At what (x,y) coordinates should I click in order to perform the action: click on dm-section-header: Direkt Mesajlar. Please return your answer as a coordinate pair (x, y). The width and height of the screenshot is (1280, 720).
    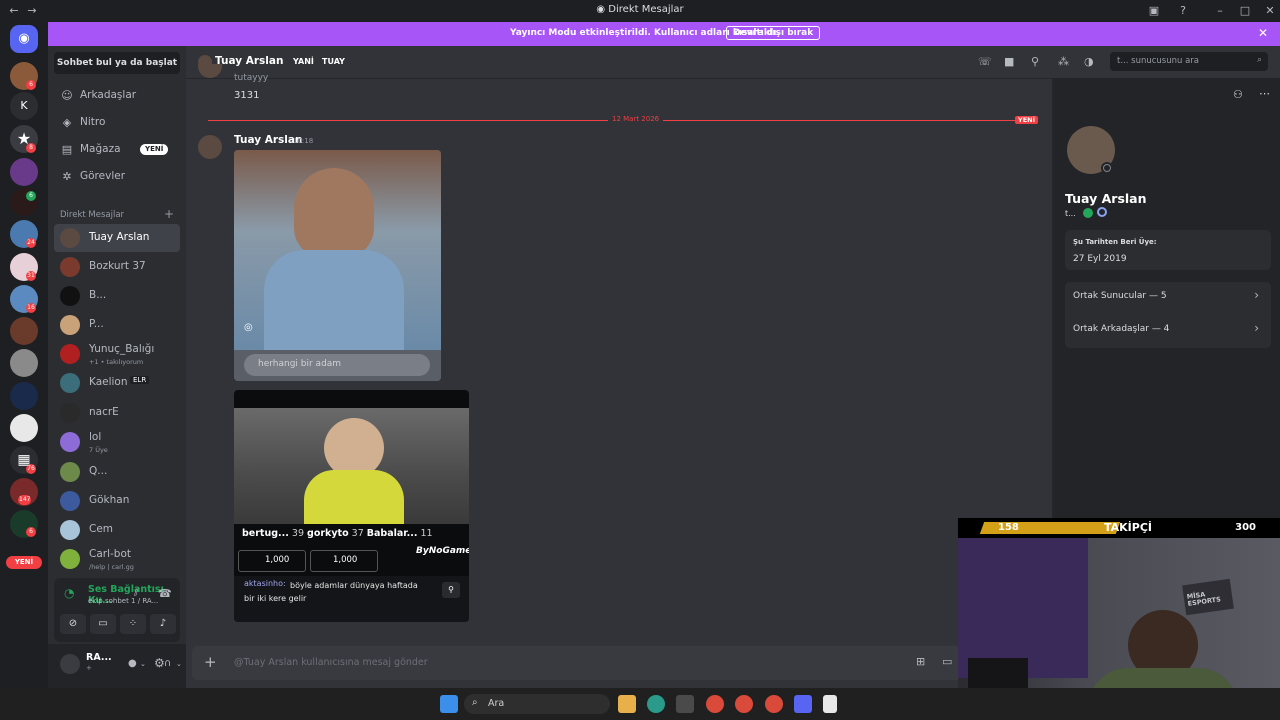
    Looking at the image, I should click on (92, 215).